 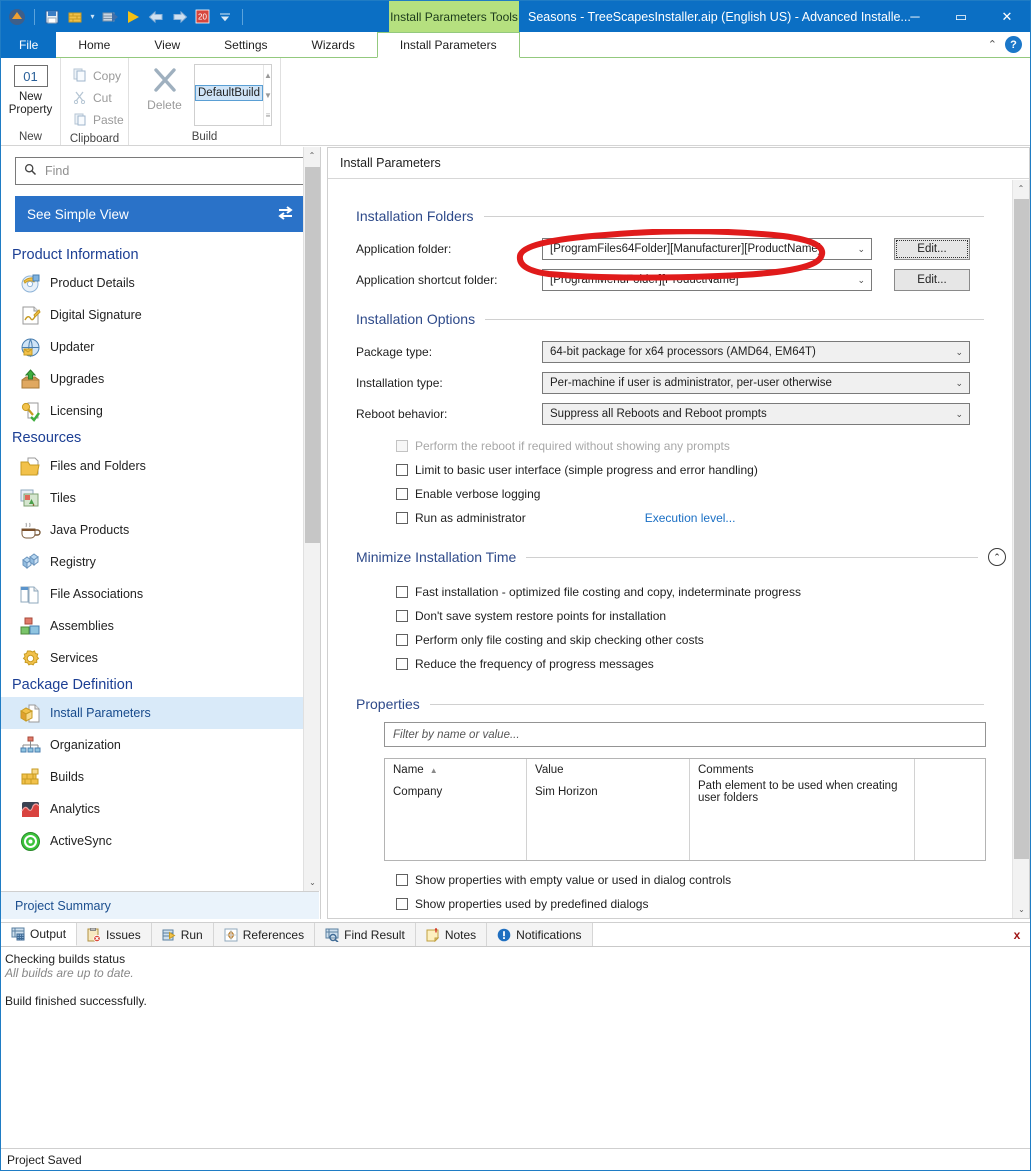 What do you see at coordinates (160, 562) in the screenshot?
I see `sidebar-item-registry: Registry` at bounding box center [160, 562].